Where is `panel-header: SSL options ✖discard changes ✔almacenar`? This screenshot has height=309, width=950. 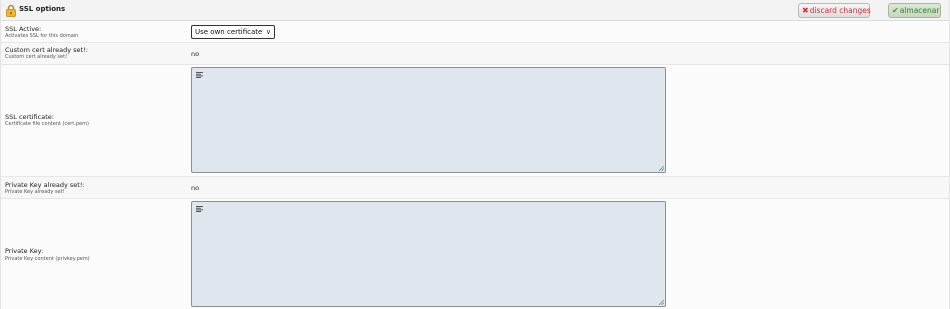
panel-header: SSL options ✖discard changes ✔almacenar is located at coordinates (475, 10).